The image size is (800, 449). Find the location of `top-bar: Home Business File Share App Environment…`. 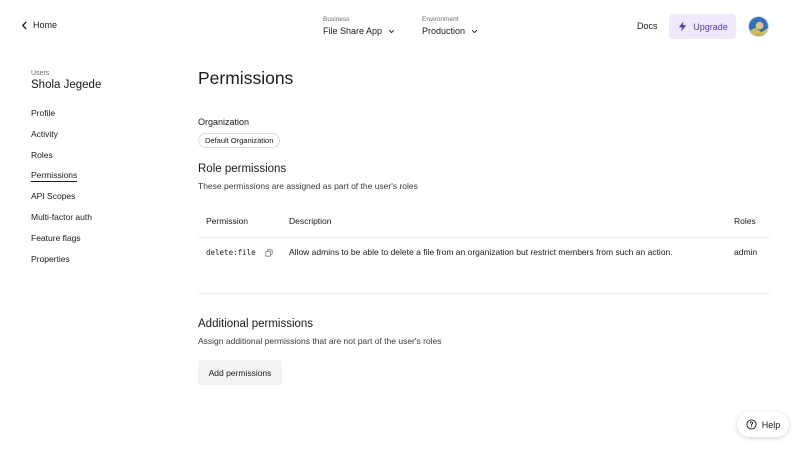

top-bar: Home Business File Share App Environment… is located at coordinates (400, 26).